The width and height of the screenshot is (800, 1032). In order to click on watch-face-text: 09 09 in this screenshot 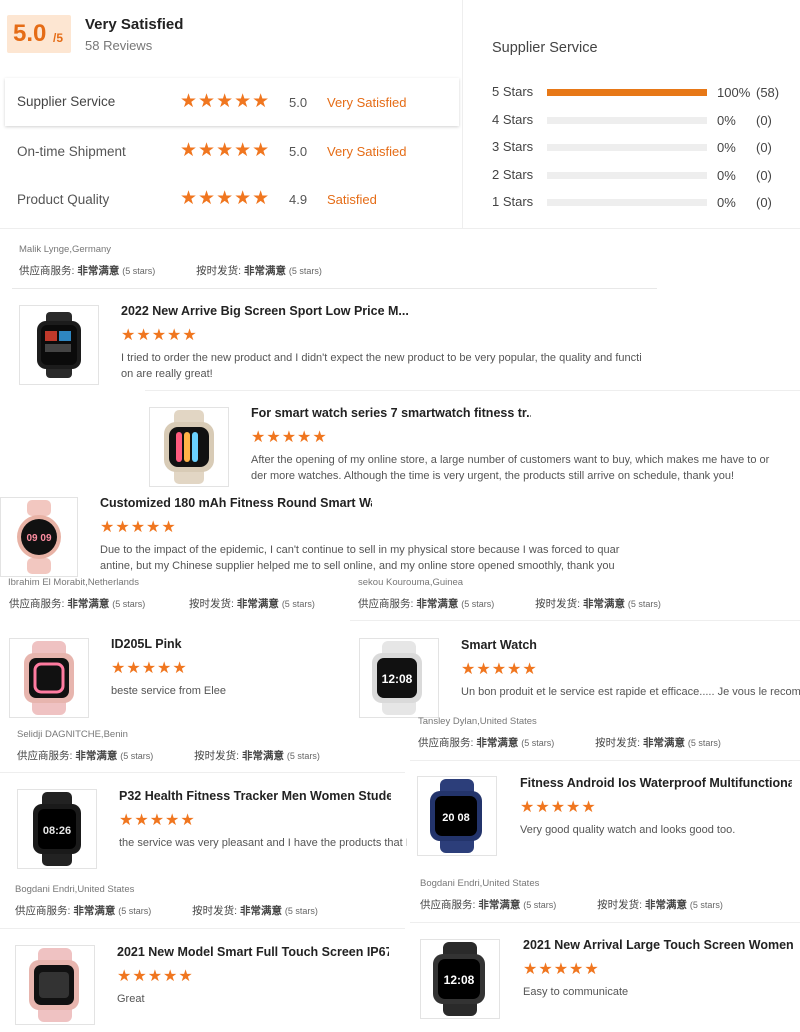, I will do `click(38, 538)`.